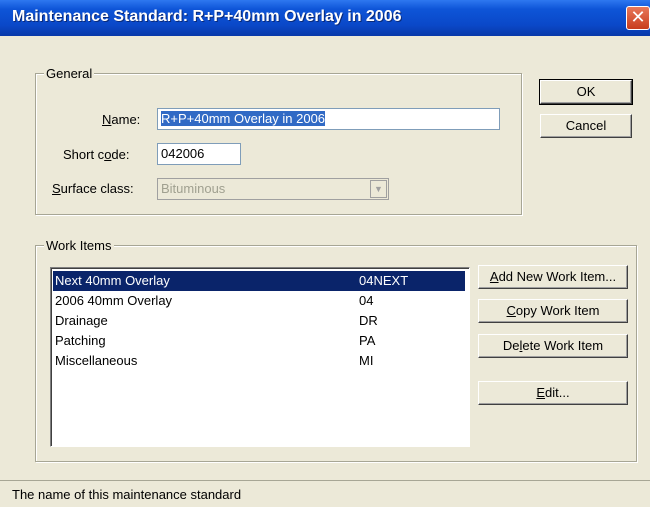  I want to click on list-item: Patching PA, so click(259, 341).